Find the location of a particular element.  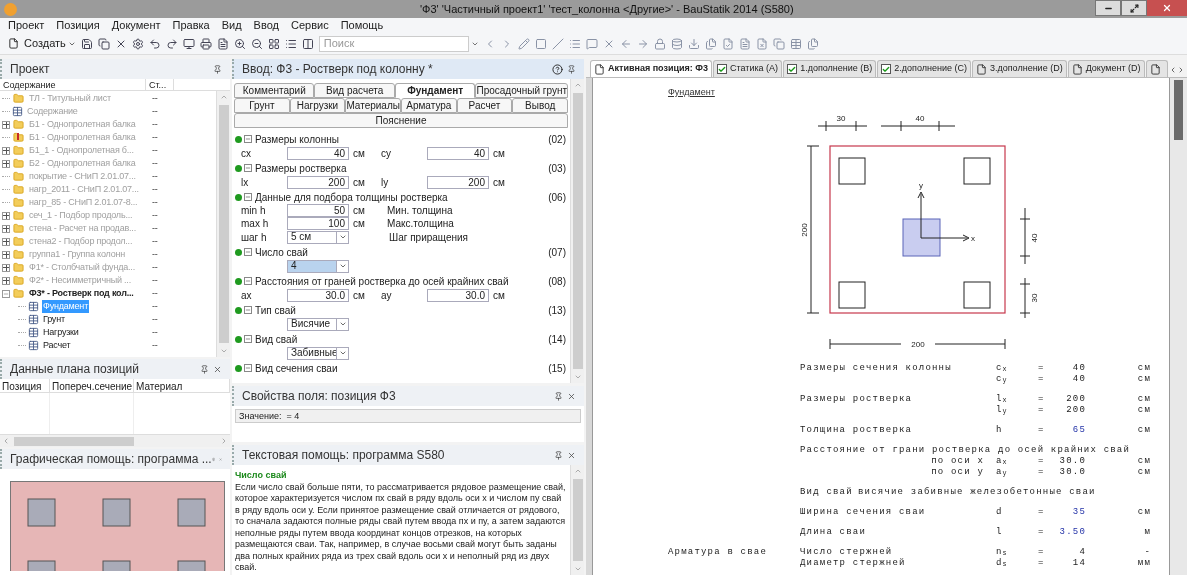

comment-icon is located at coordinates (591, 43).